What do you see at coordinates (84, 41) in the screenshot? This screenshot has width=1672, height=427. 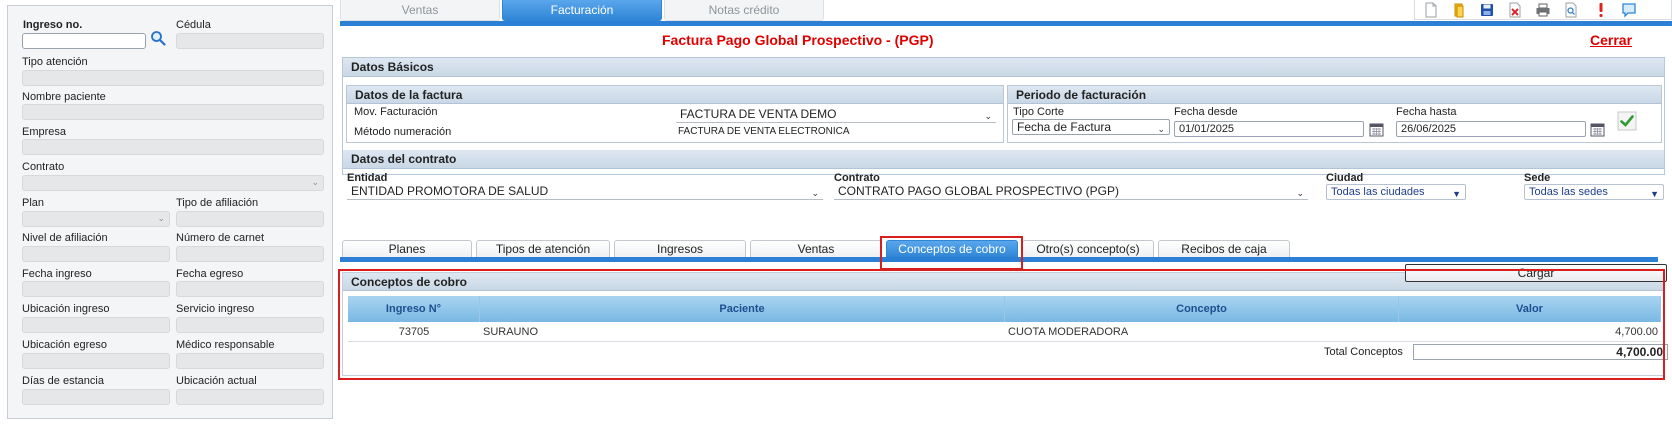 I see `admission-no-input` at bounding box center [84, 41].